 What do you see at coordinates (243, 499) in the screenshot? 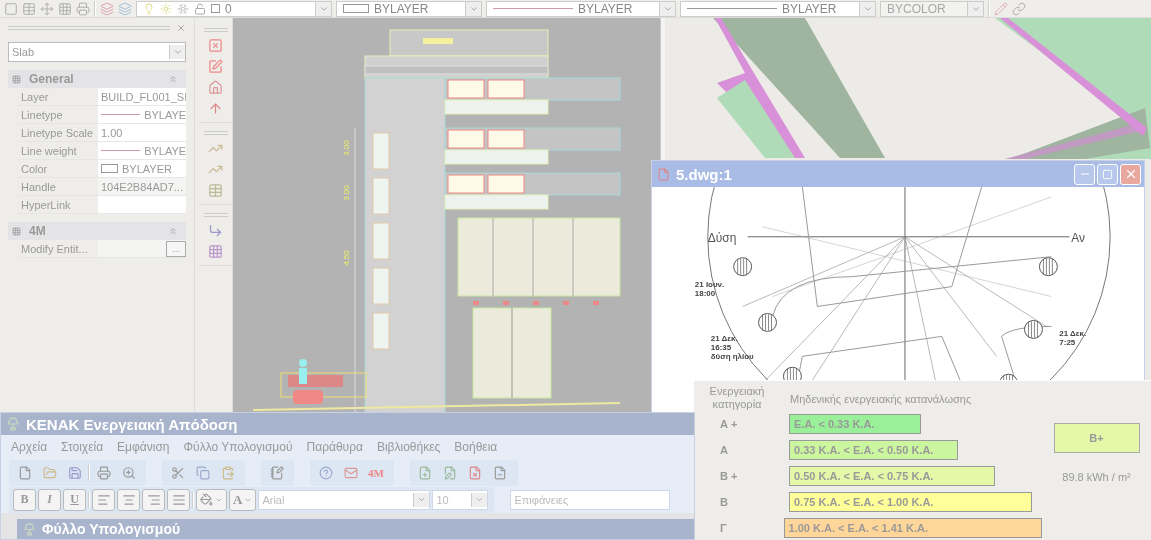
I see `font-color-button: A` at bounding box center [243, 499].